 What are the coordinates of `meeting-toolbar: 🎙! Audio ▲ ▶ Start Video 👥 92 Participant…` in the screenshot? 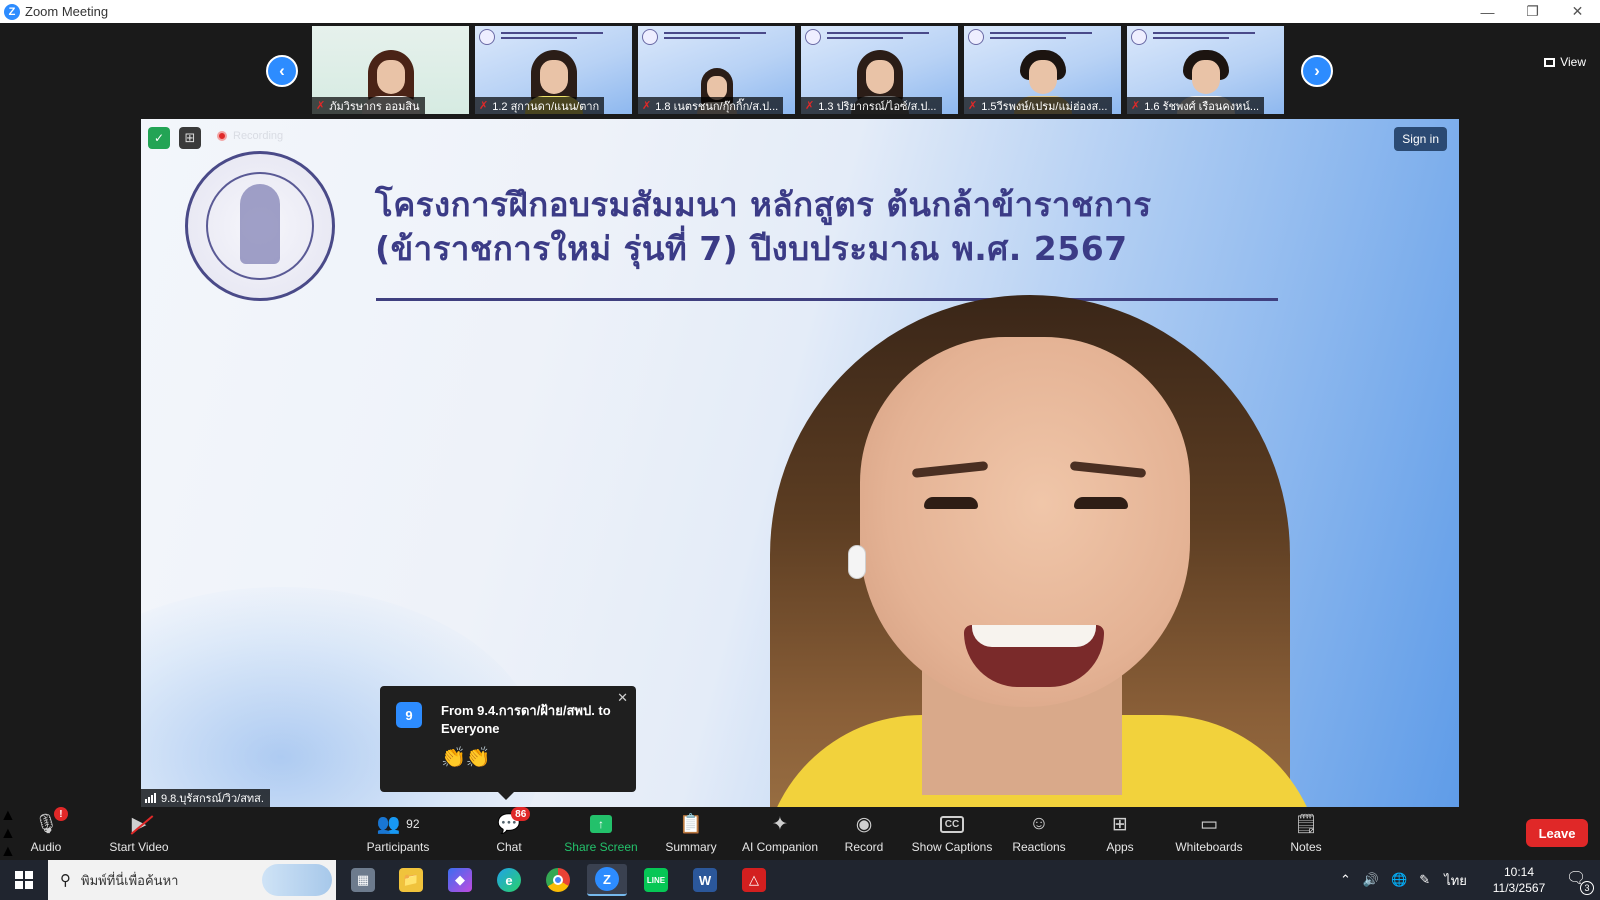 It's located at (800, 842).